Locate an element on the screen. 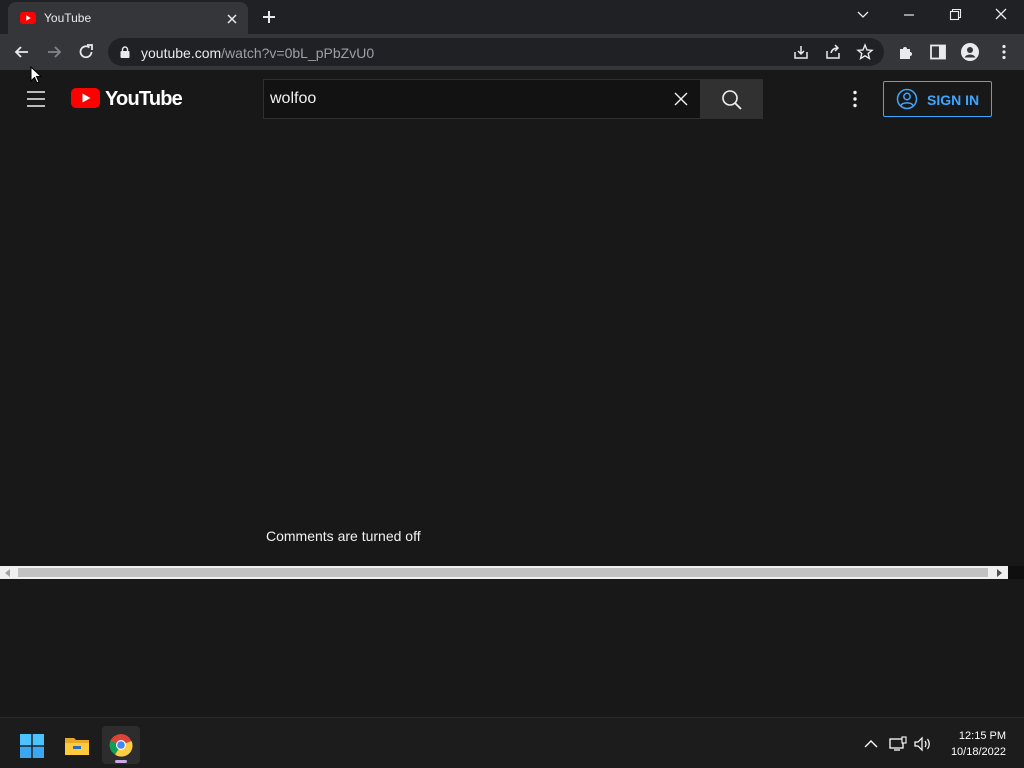 The height and width of the screenshot is (768, 1024). folder-icon is located at coordinates (77, 746).